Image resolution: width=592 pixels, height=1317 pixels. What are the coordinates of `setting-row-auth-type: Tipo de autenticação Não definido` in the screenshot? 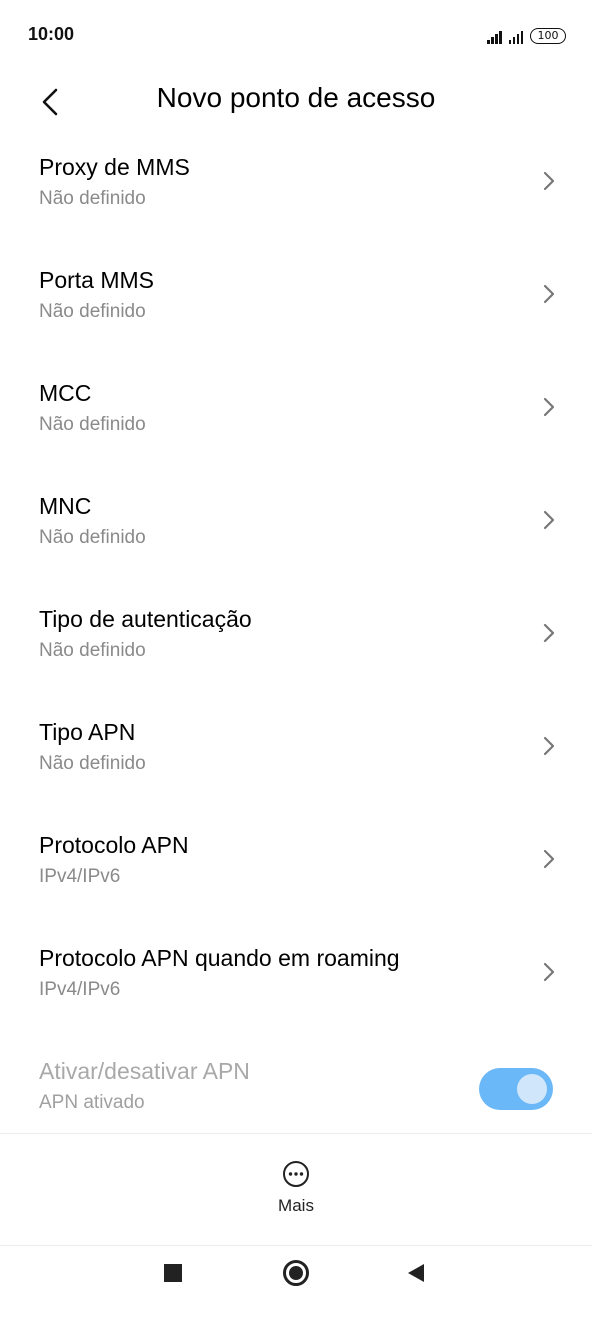 It's located at (296, 636).